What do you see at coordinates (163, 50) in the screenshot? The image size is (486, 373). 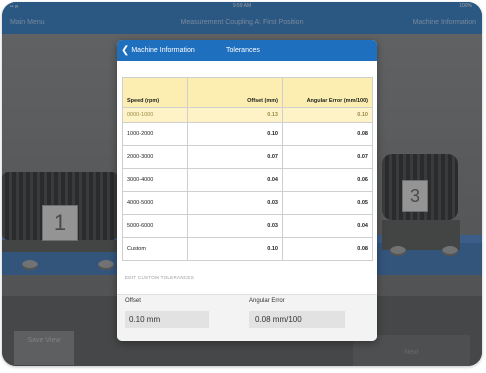 I see `back-label: Machine Information` at bounding box center [163, 50].